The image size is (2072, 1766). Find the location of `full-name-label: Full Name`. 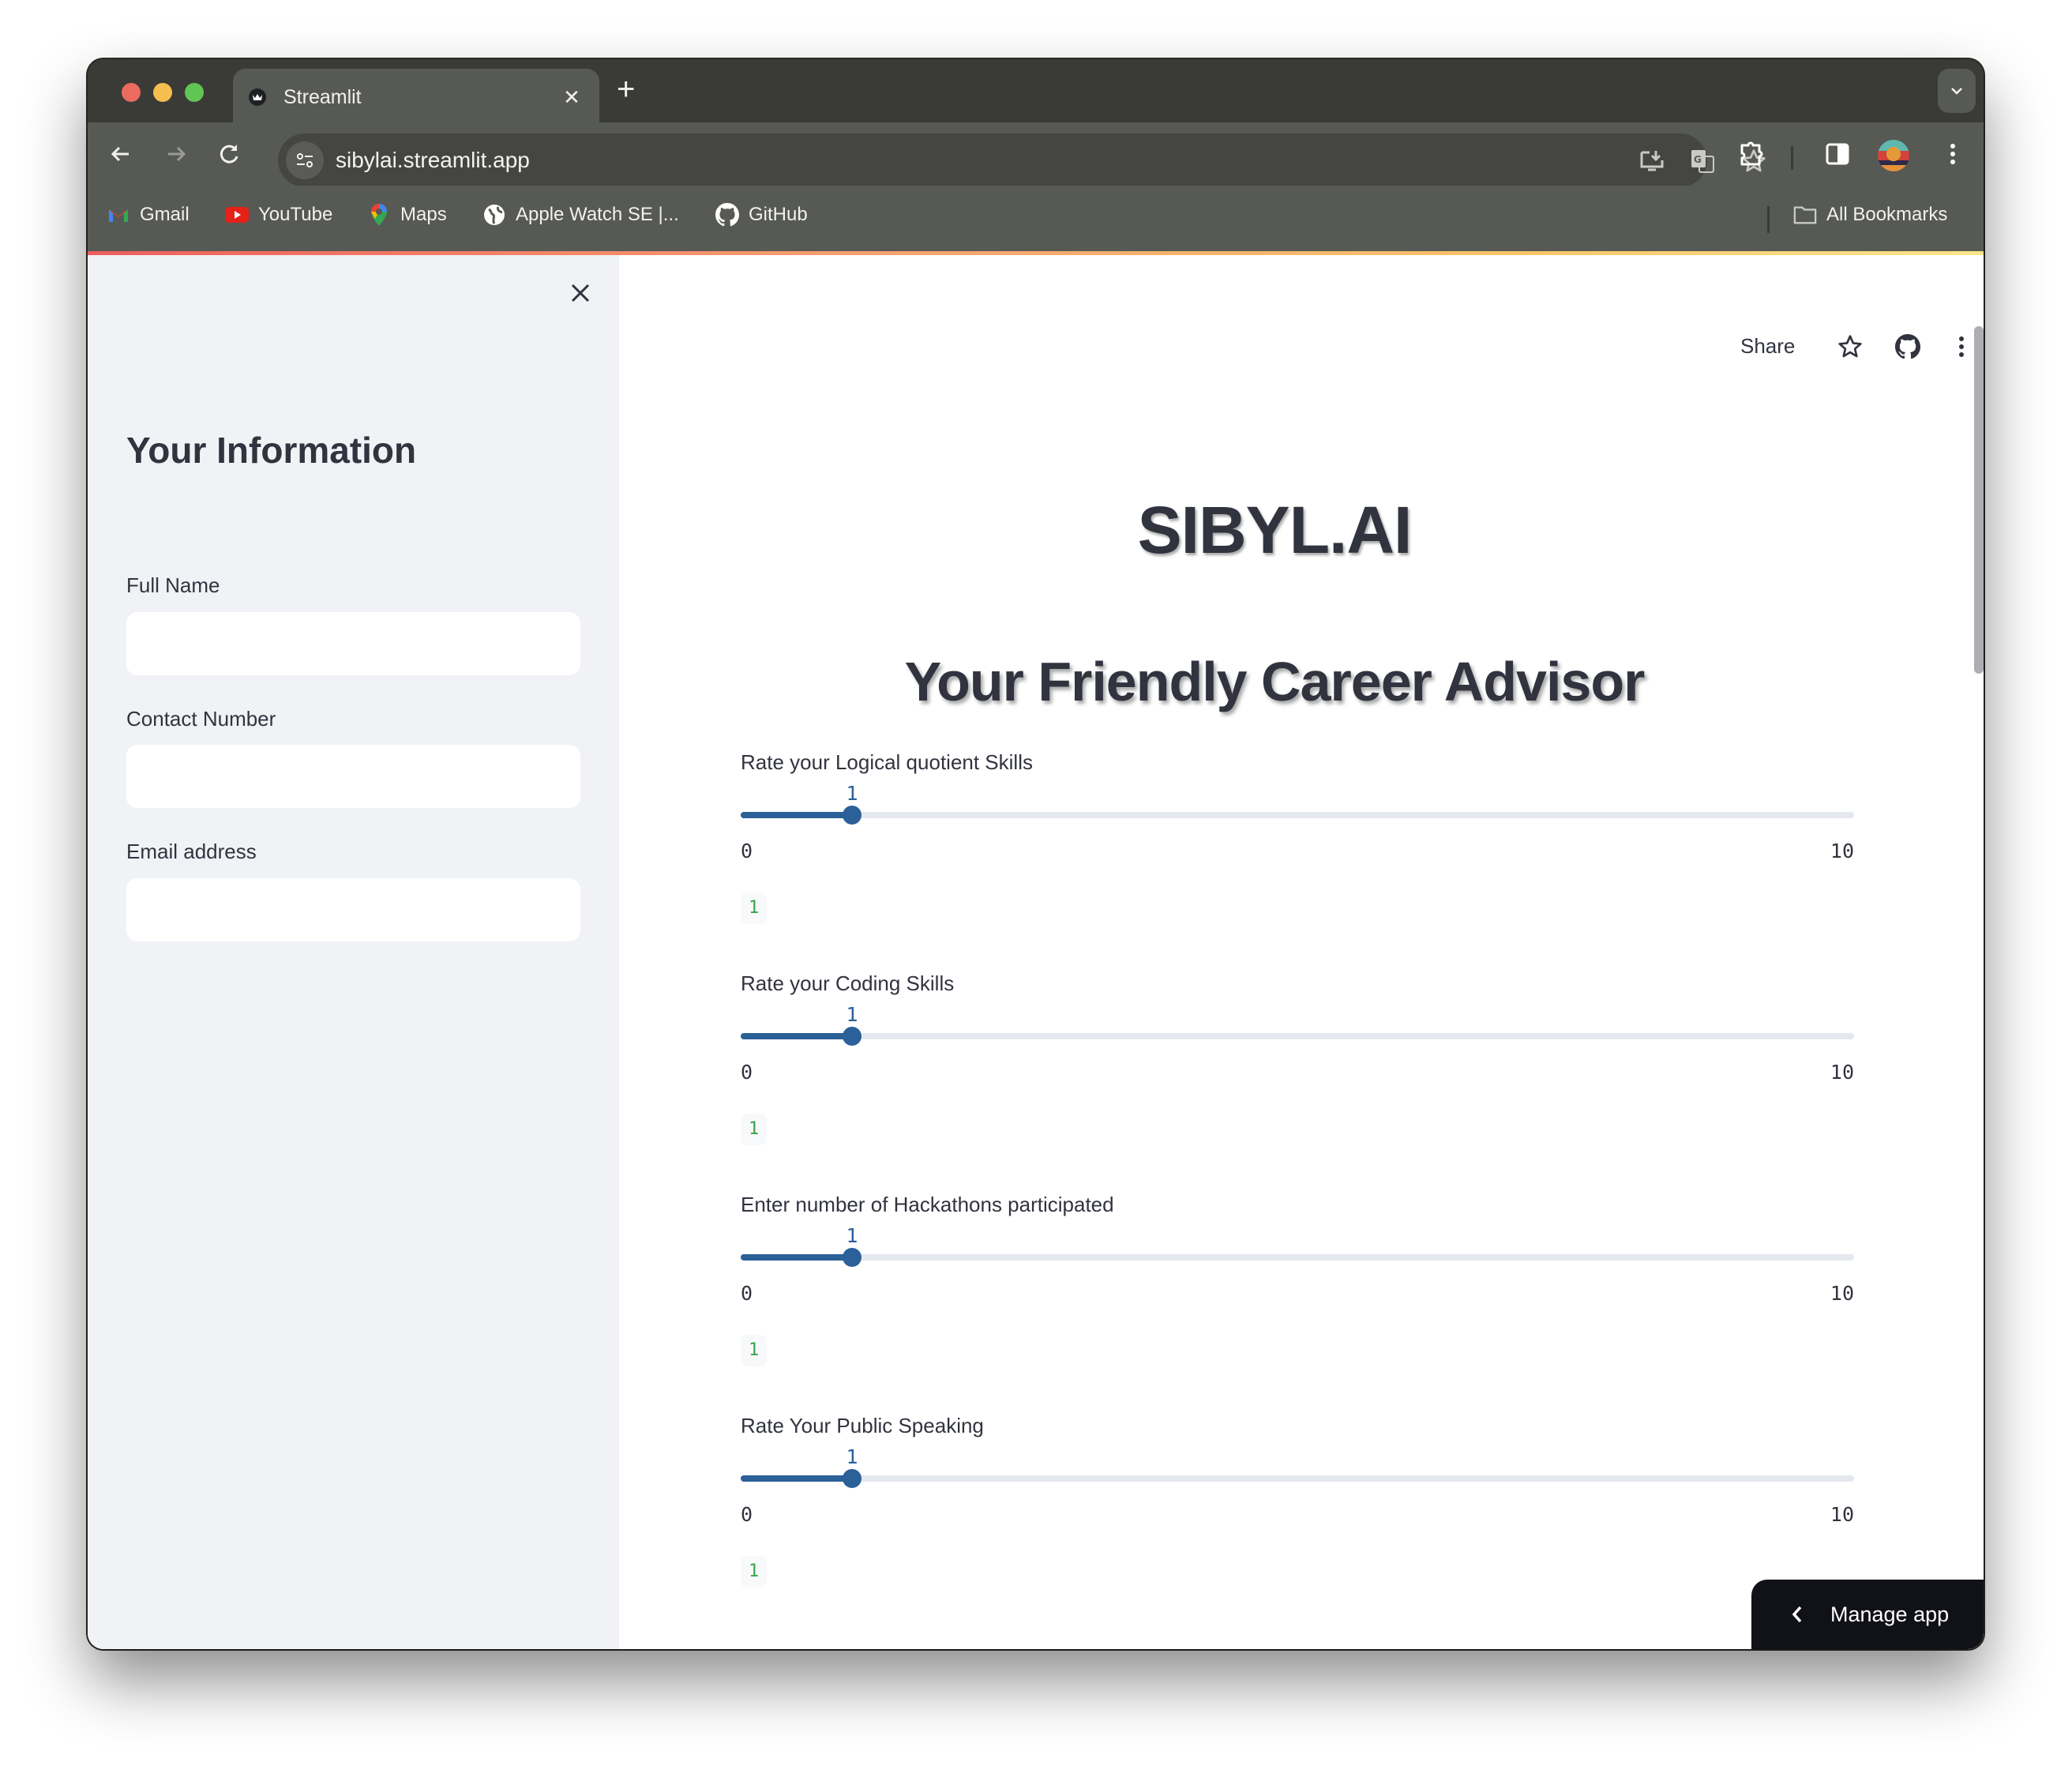

full-name-label: Full Name is located at coordinates (173, 585).